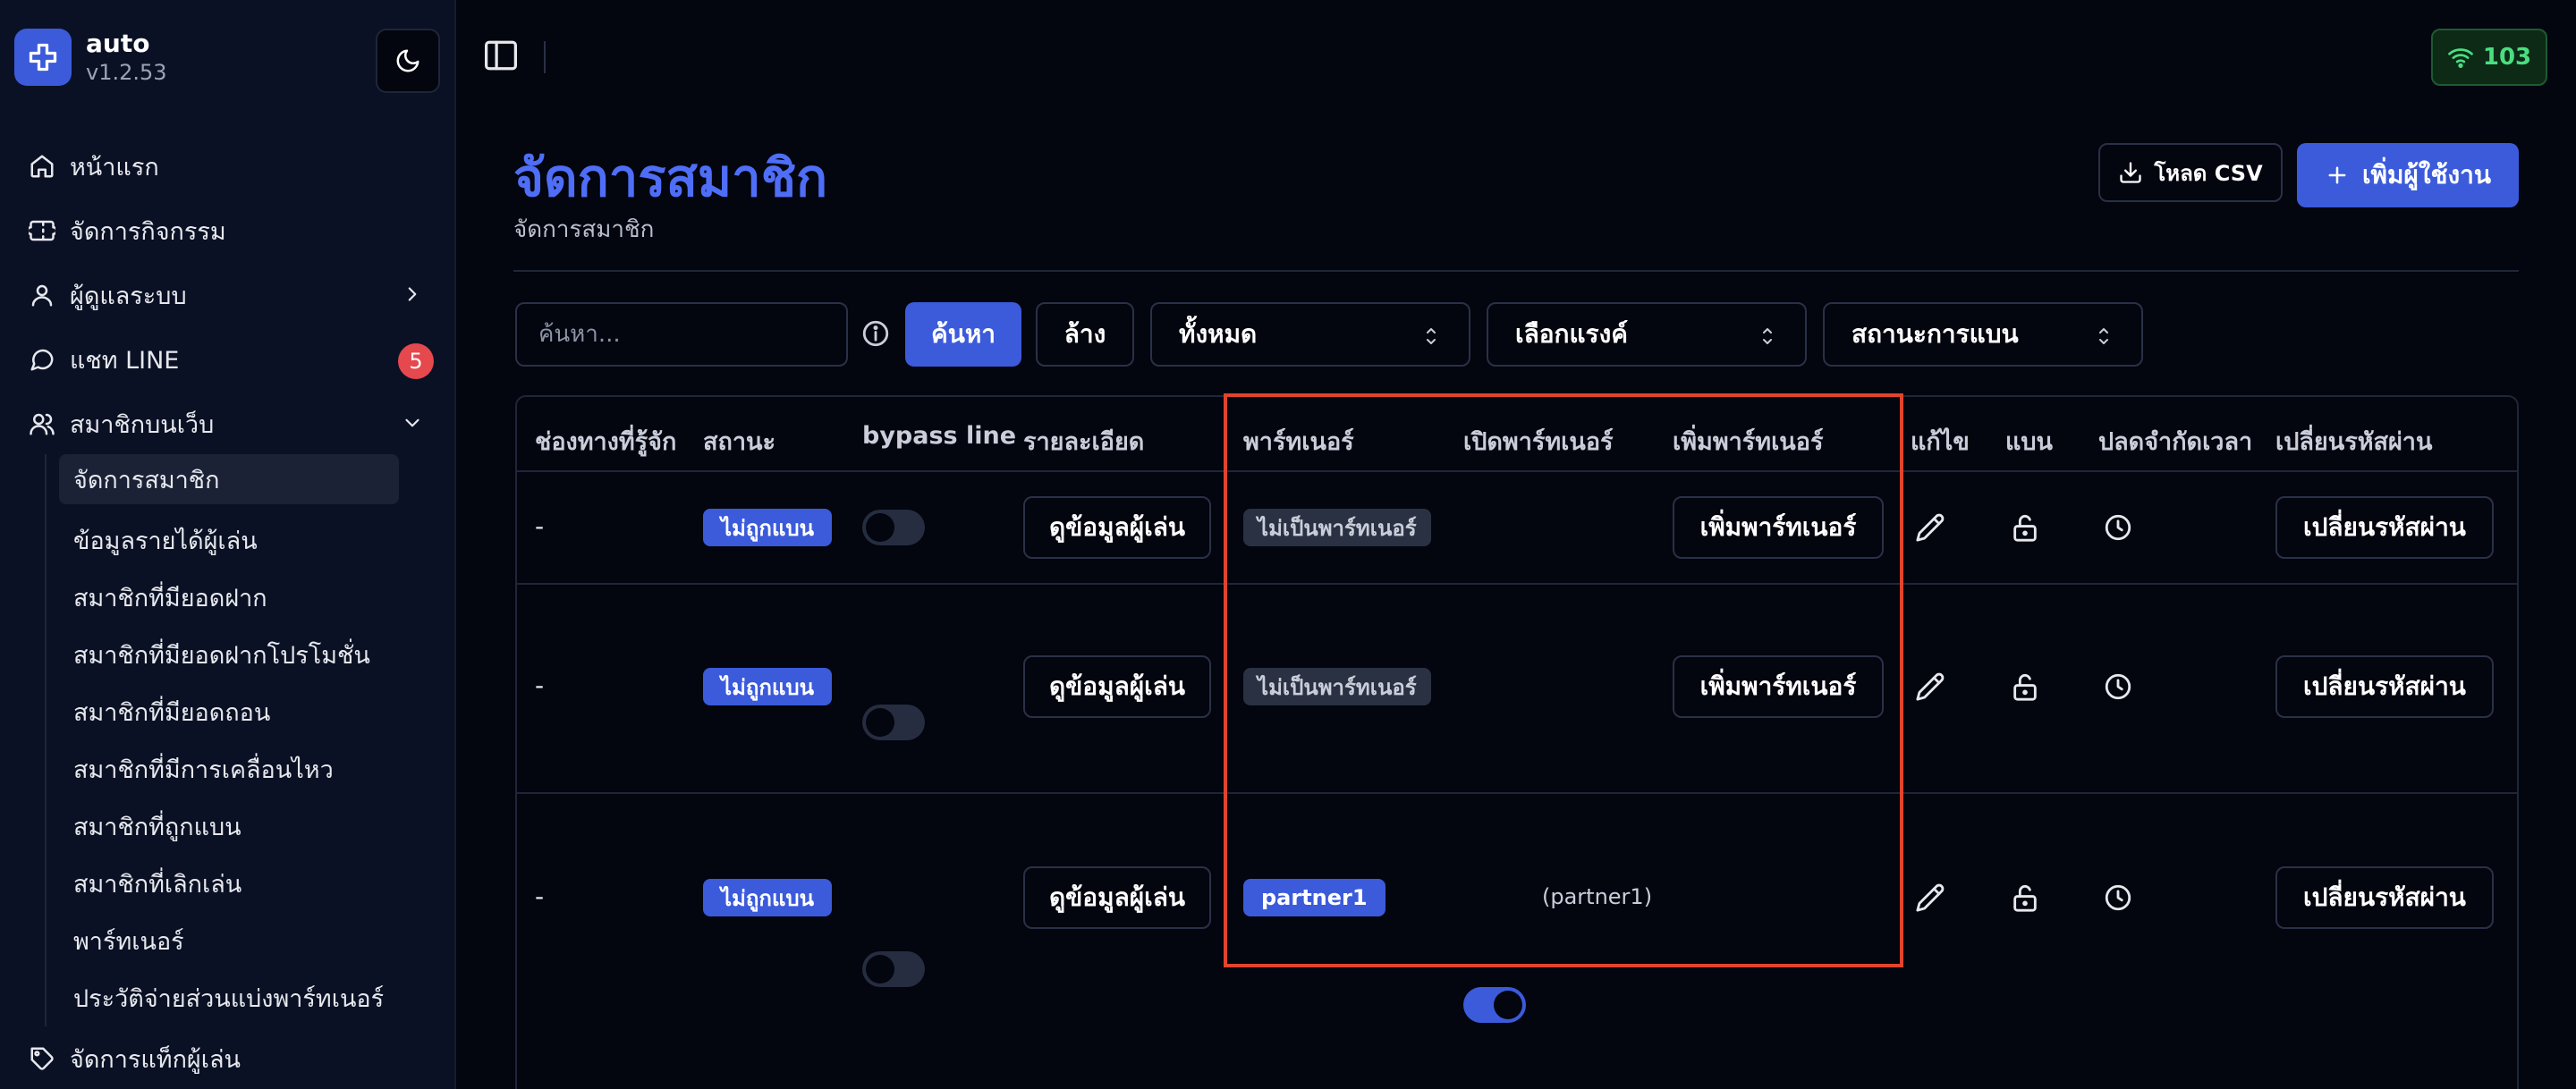 Image resolution: width=2576 pixels, height=1089 pixels. I want to click on plus-icon, so click(2337, 175).